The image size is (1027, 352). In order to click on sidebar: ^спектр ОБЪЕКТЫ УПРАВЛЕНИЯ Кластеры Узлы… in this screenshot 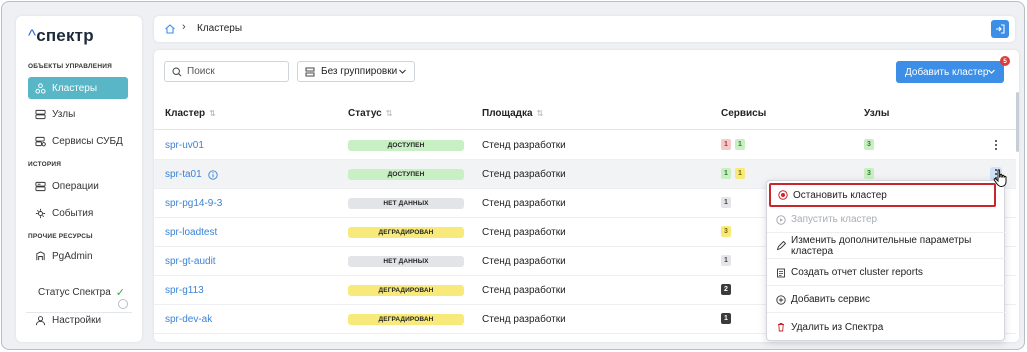, I will do `click(79, 179)`.